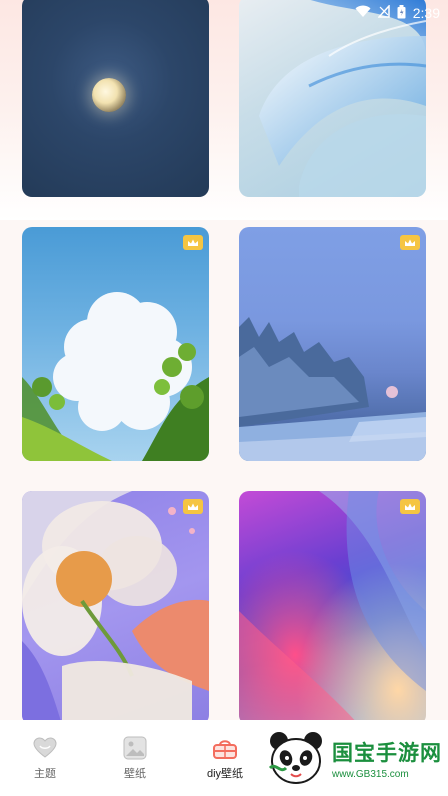  Describe the element at coordinates (363, 13) in the screenshot. I see `wifi-icon` at that location.